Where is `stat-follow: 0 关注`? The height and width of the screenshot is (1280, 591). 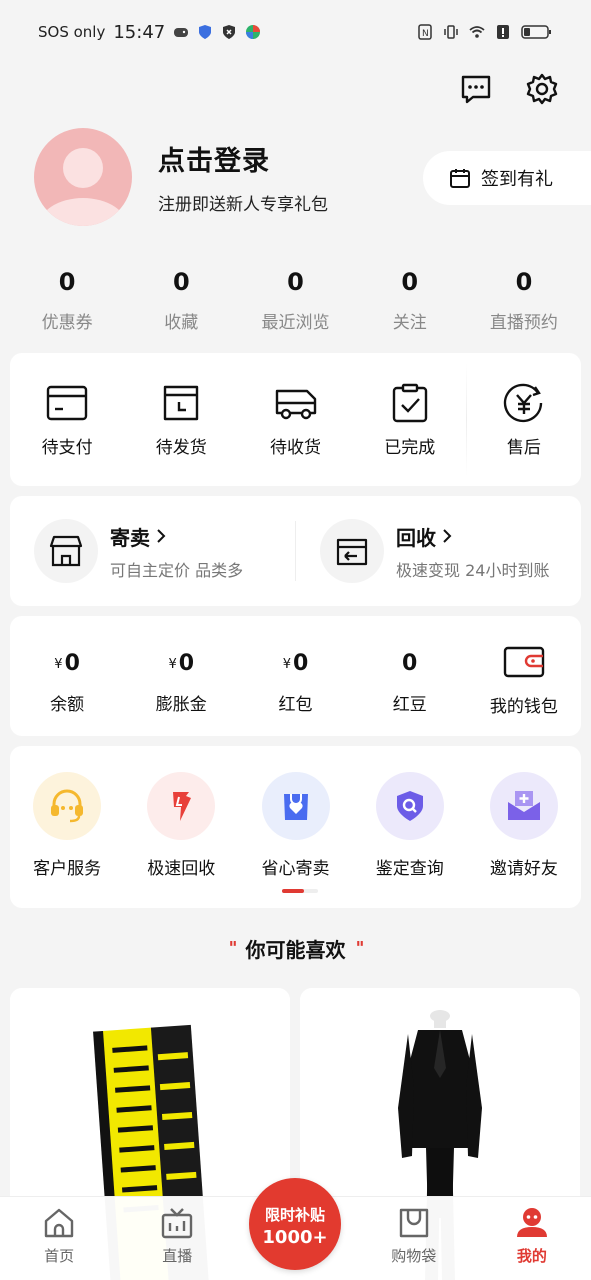
stat-follow: 0 关注 is located at coordinates (410, 300).